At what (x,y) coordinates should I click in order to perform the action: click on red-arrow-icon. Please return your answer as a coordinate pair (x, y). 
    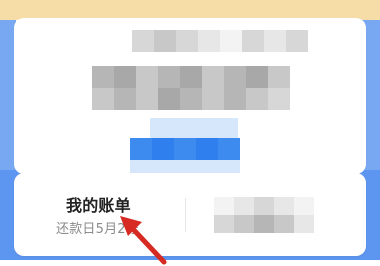
    Looking at the image, I should click on (143, 240).